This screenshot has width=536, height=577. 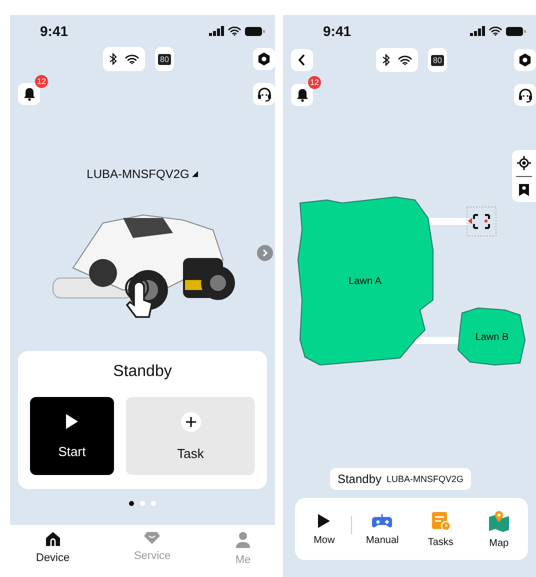 What do you see at coordinates (481, 221) in the screenshot?
I see `mower-marker-icon` at bounding box center [481, 221].